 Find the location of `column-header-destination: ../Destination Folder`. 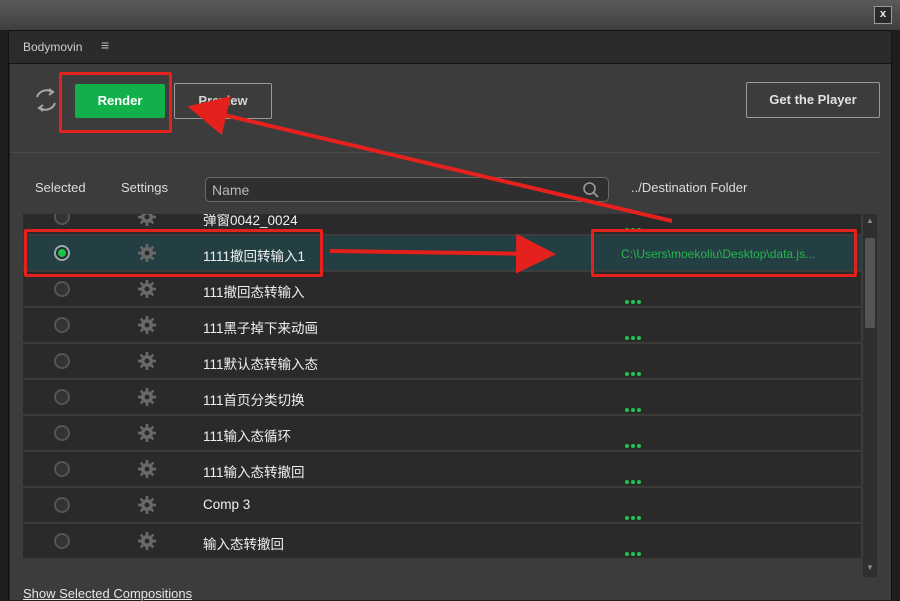

column-header-destination: ../Destination Folder is located at coordinates (689, 187).